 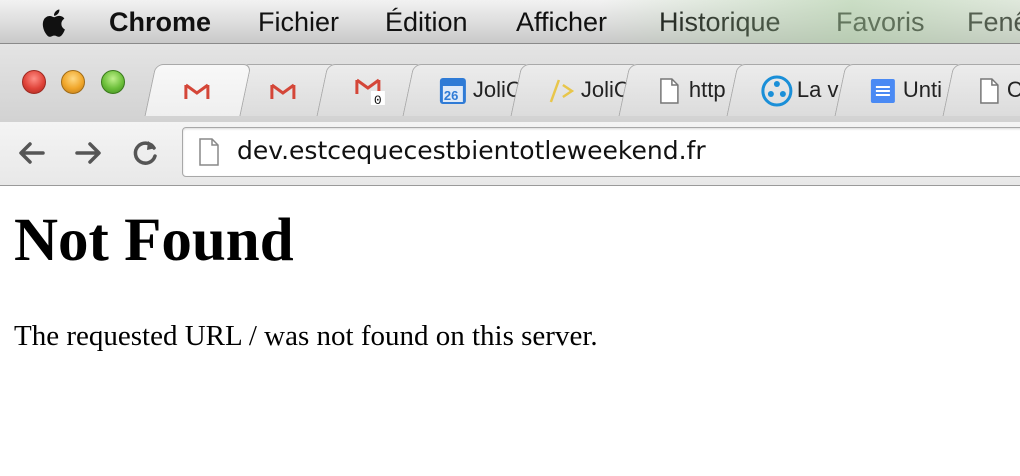 What do you see at coordinates (34, 82) in the screenshot?
I see `window-close-button` at bounding box center [34, 82].